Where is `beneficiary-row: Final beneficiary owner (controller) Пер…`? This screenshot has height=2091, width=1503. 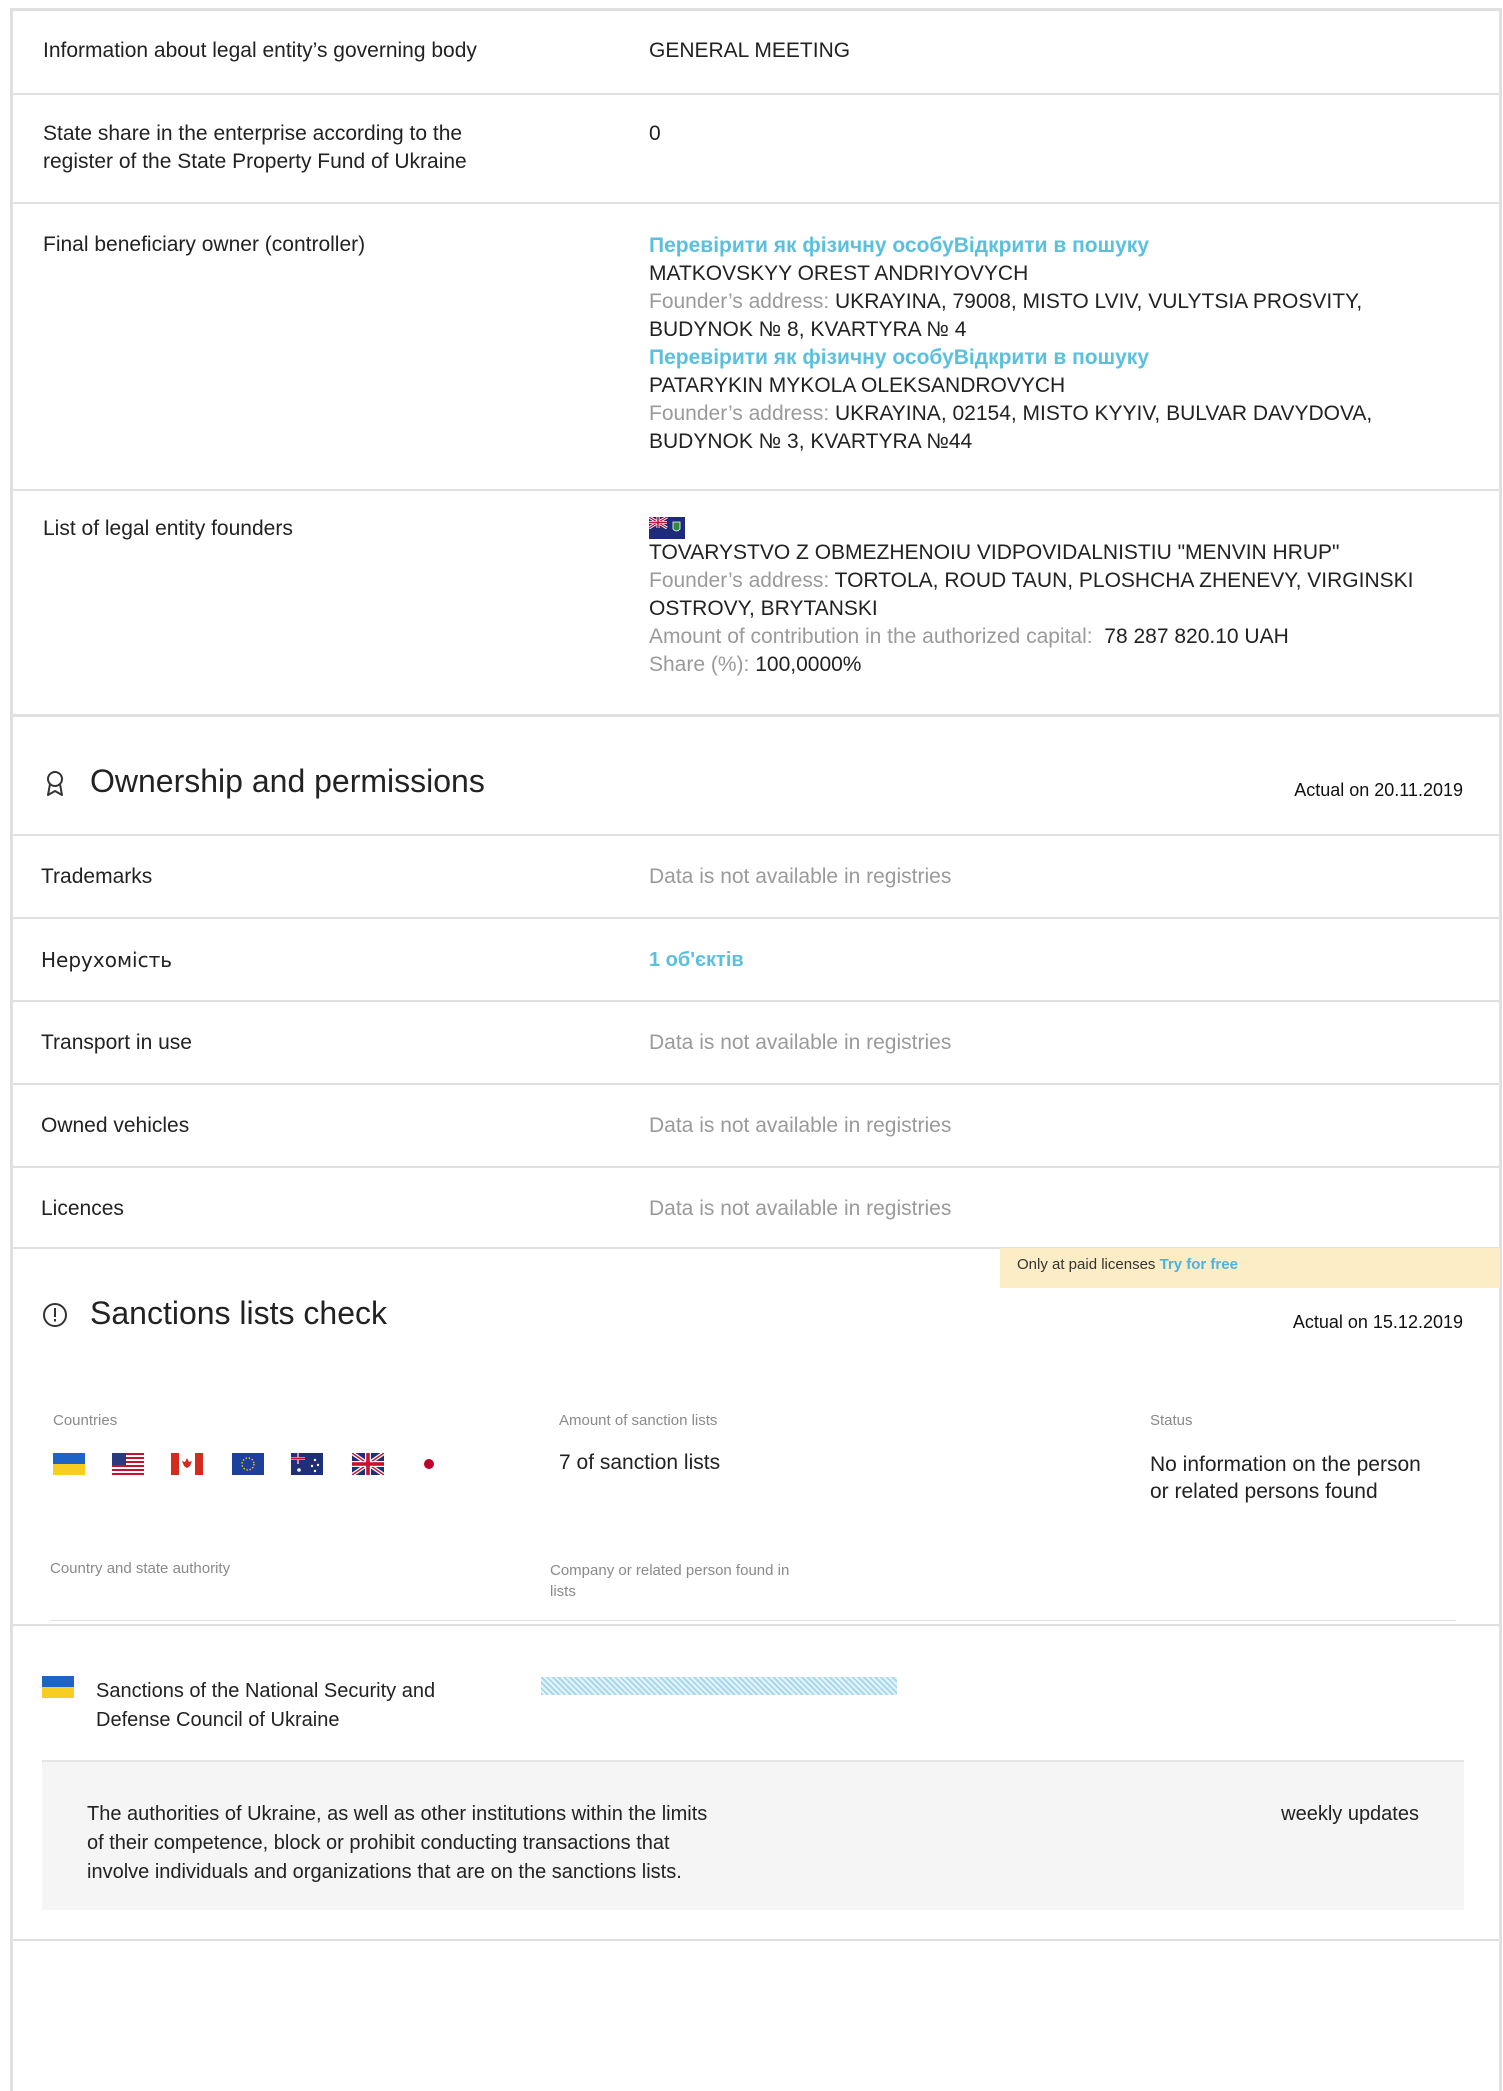
beneficiary-row: Final beneficiary owner (controller) Пер… is located at coordinates (756, 347).